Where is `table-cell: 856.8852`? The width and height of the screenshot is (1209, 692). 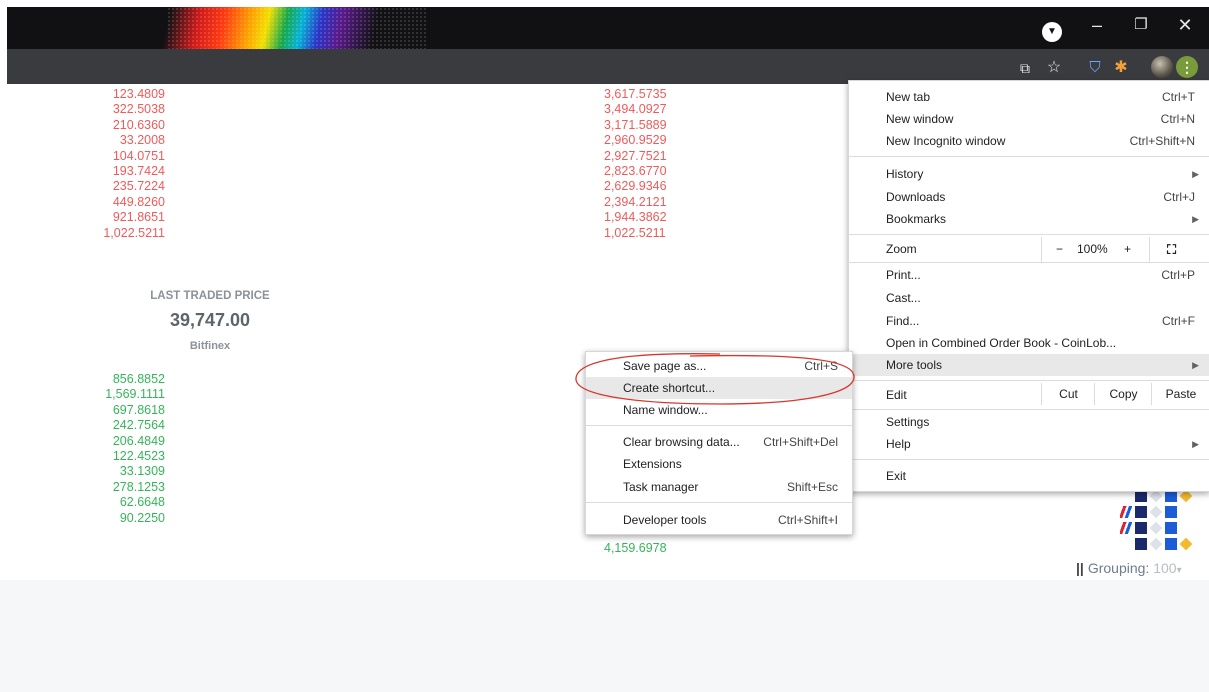
table-cell: 856.8852 is located at coordinates (138, 379).